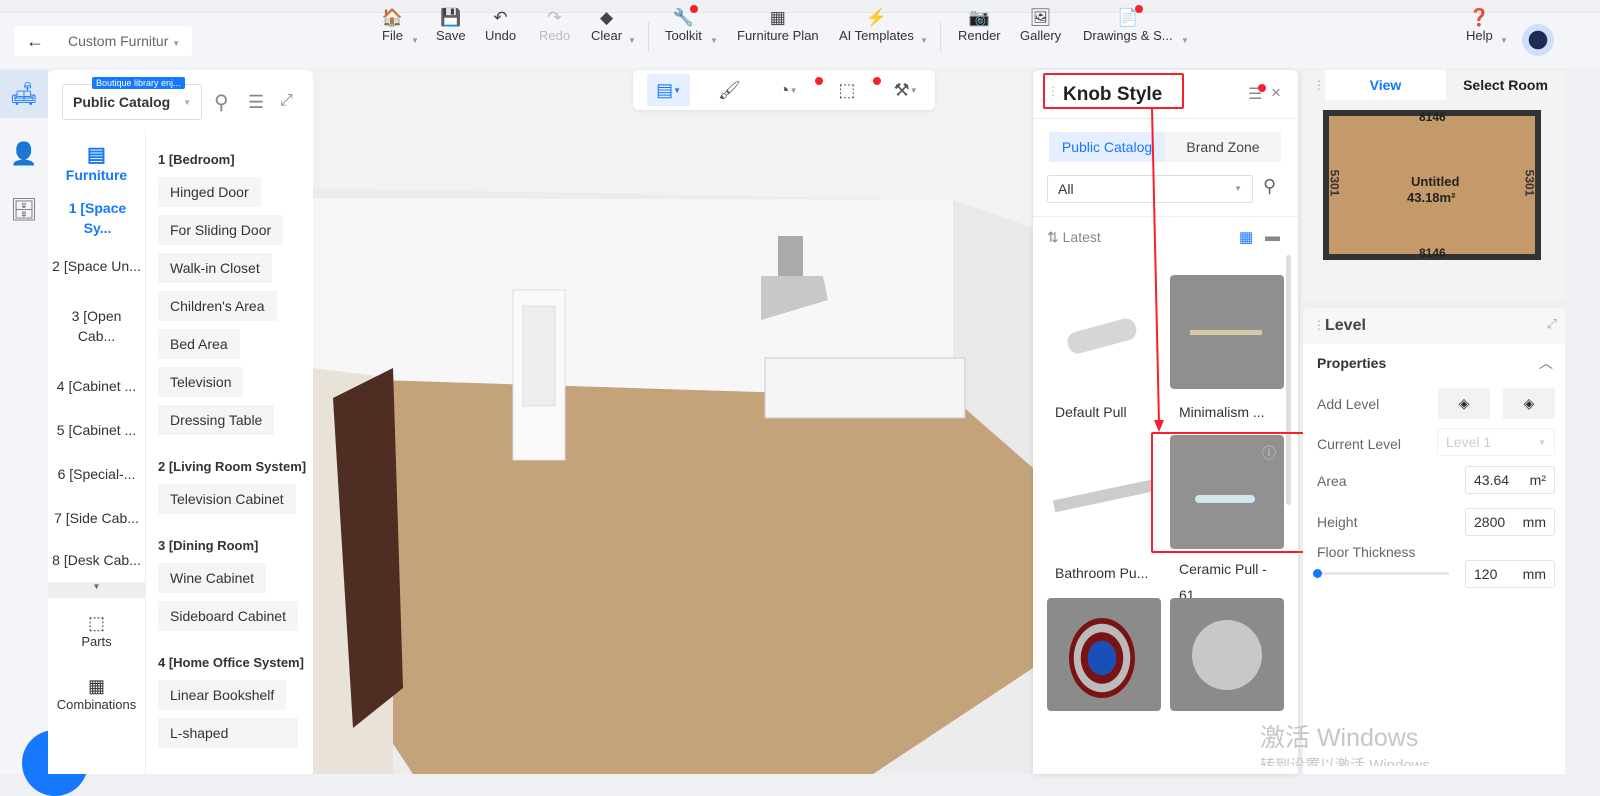 This screenshot has height=796, width=1600. What do you see at coordinates (201, 382) in the screenshot?
I see `list-item: Television` at bounding box center [201, 382].